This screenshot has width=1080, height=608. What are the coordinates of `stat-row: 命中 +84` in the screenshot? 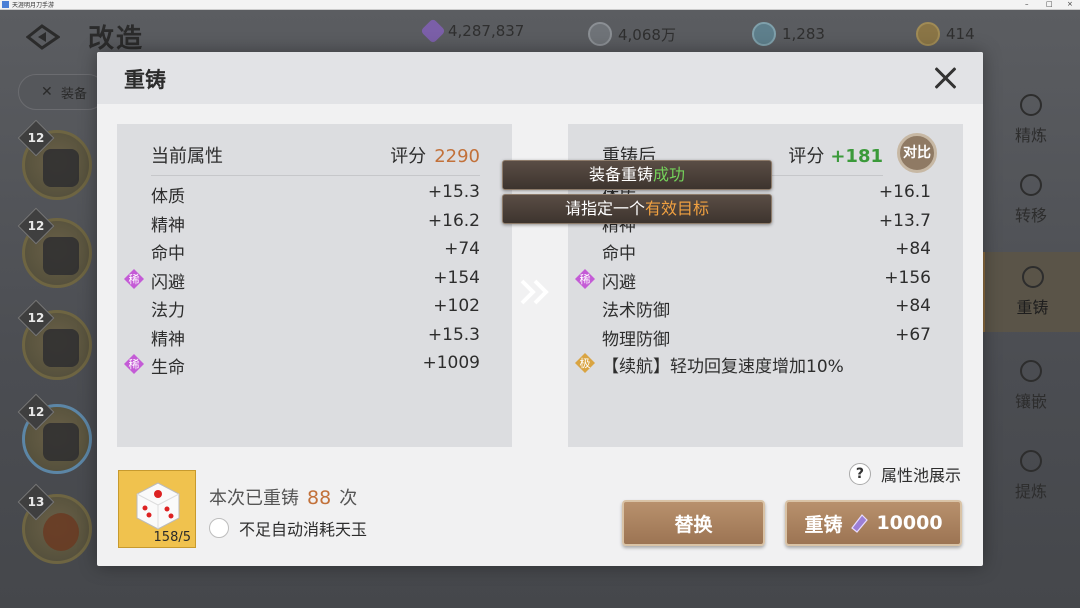 It's located at (766, 251).